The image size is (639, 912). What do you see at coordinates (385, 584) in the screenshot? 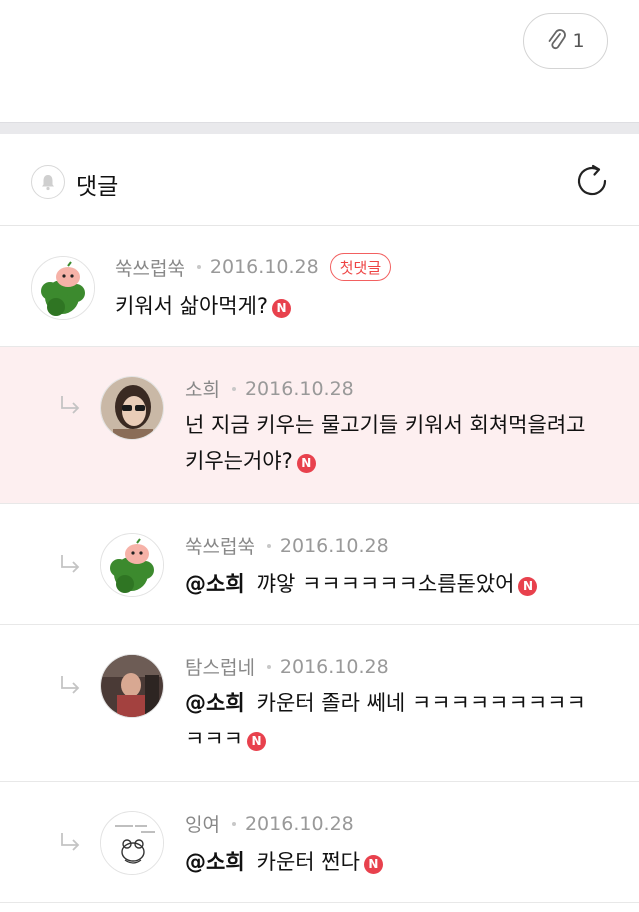
I see `comment-body: 꺄앟 ㅋㅋㅋㅋㅋㅋ소름돋았어` at bounding box center [385, 584].